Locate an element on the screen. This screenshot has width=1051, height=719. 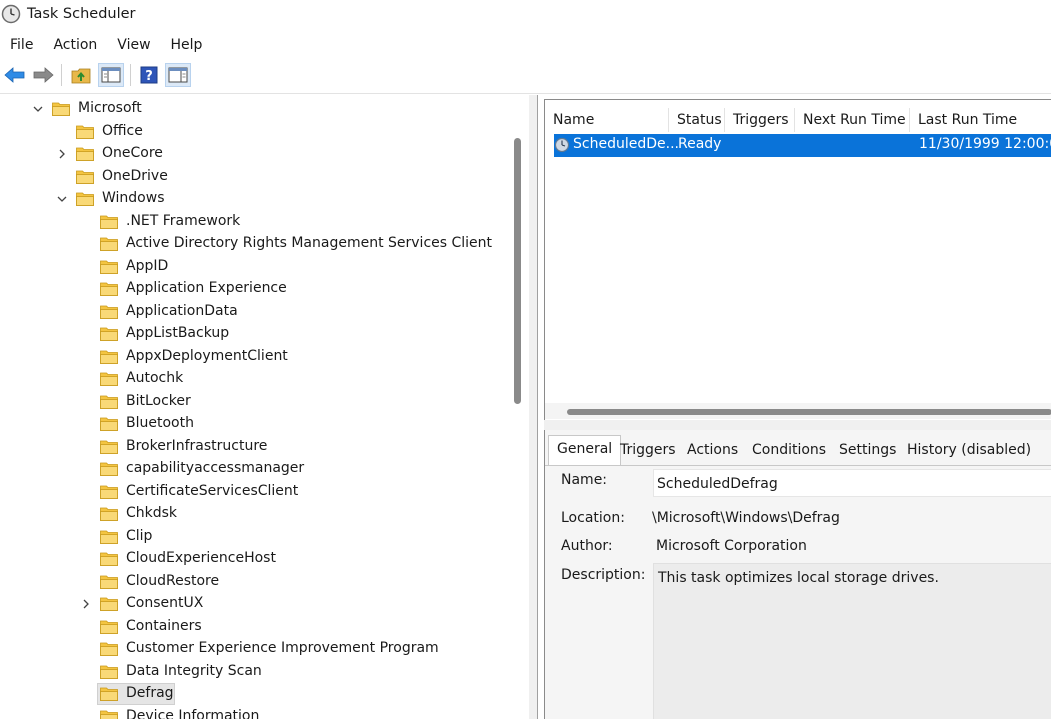
tree-item: Containers is located at coordinates (255, 627).